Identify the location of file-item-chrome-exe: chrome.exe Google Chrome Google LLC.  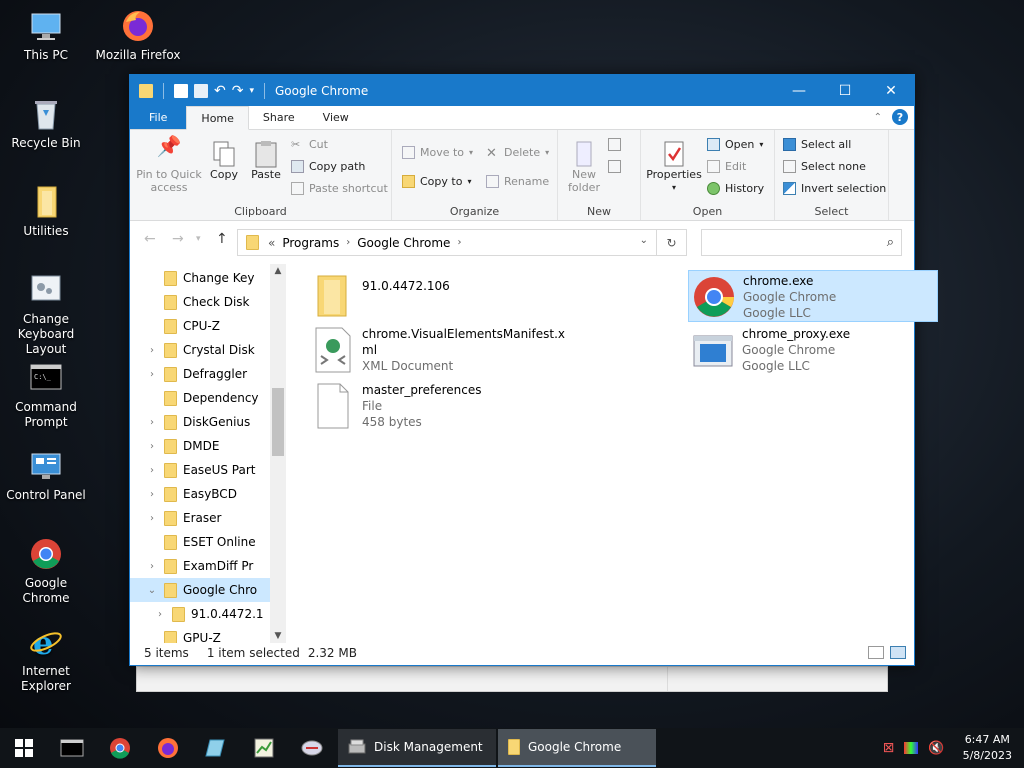
(813, 296).